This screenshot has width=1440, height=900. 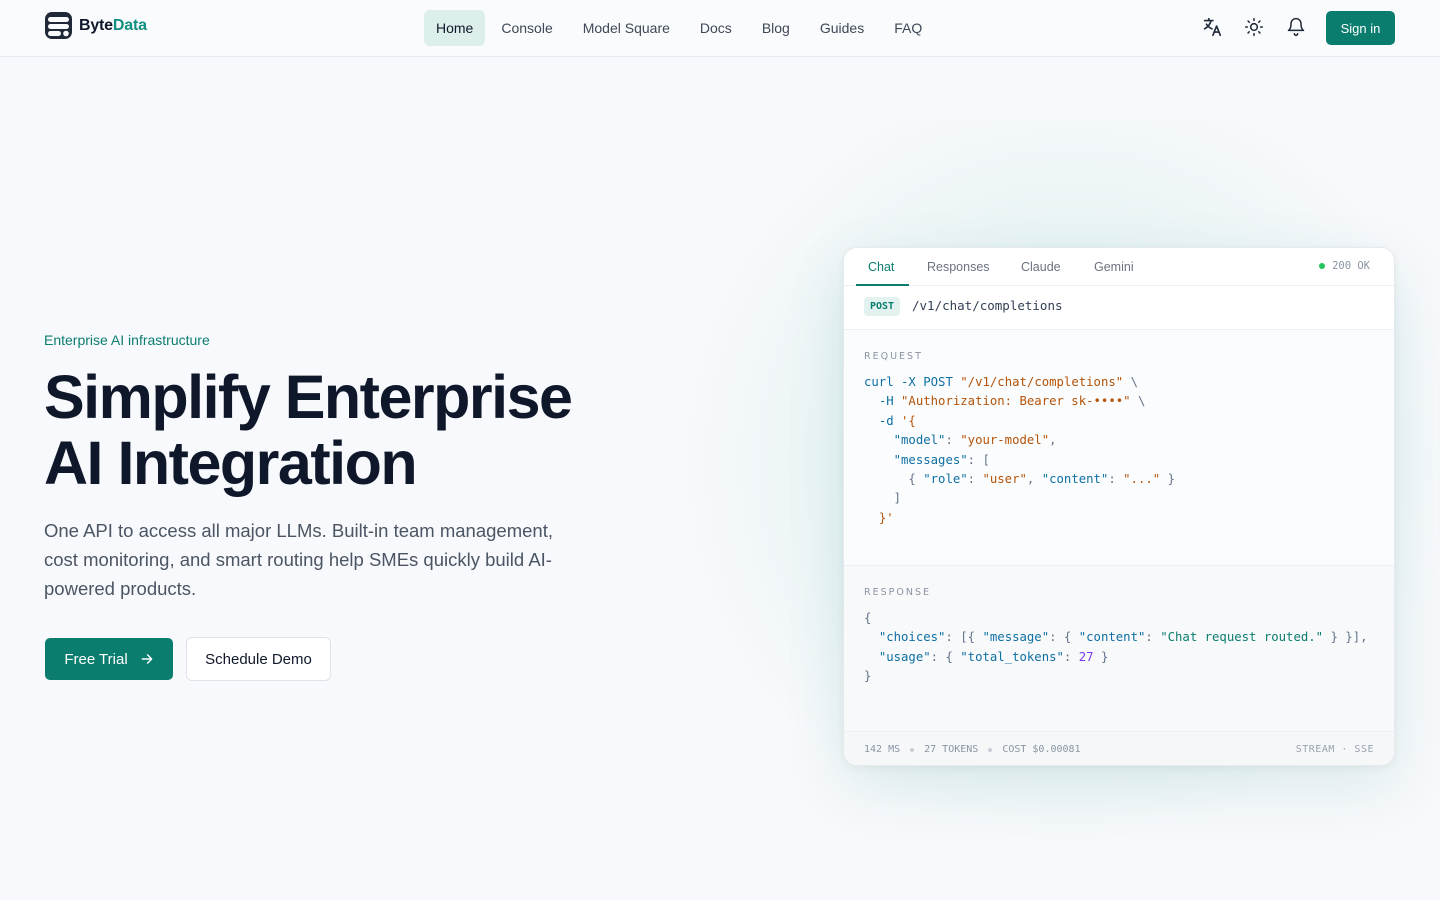 What do you see at coordinates (842, 28) in the screenshot?
I see `nav-item-guides: Guides` at bounding box center [842, 28].